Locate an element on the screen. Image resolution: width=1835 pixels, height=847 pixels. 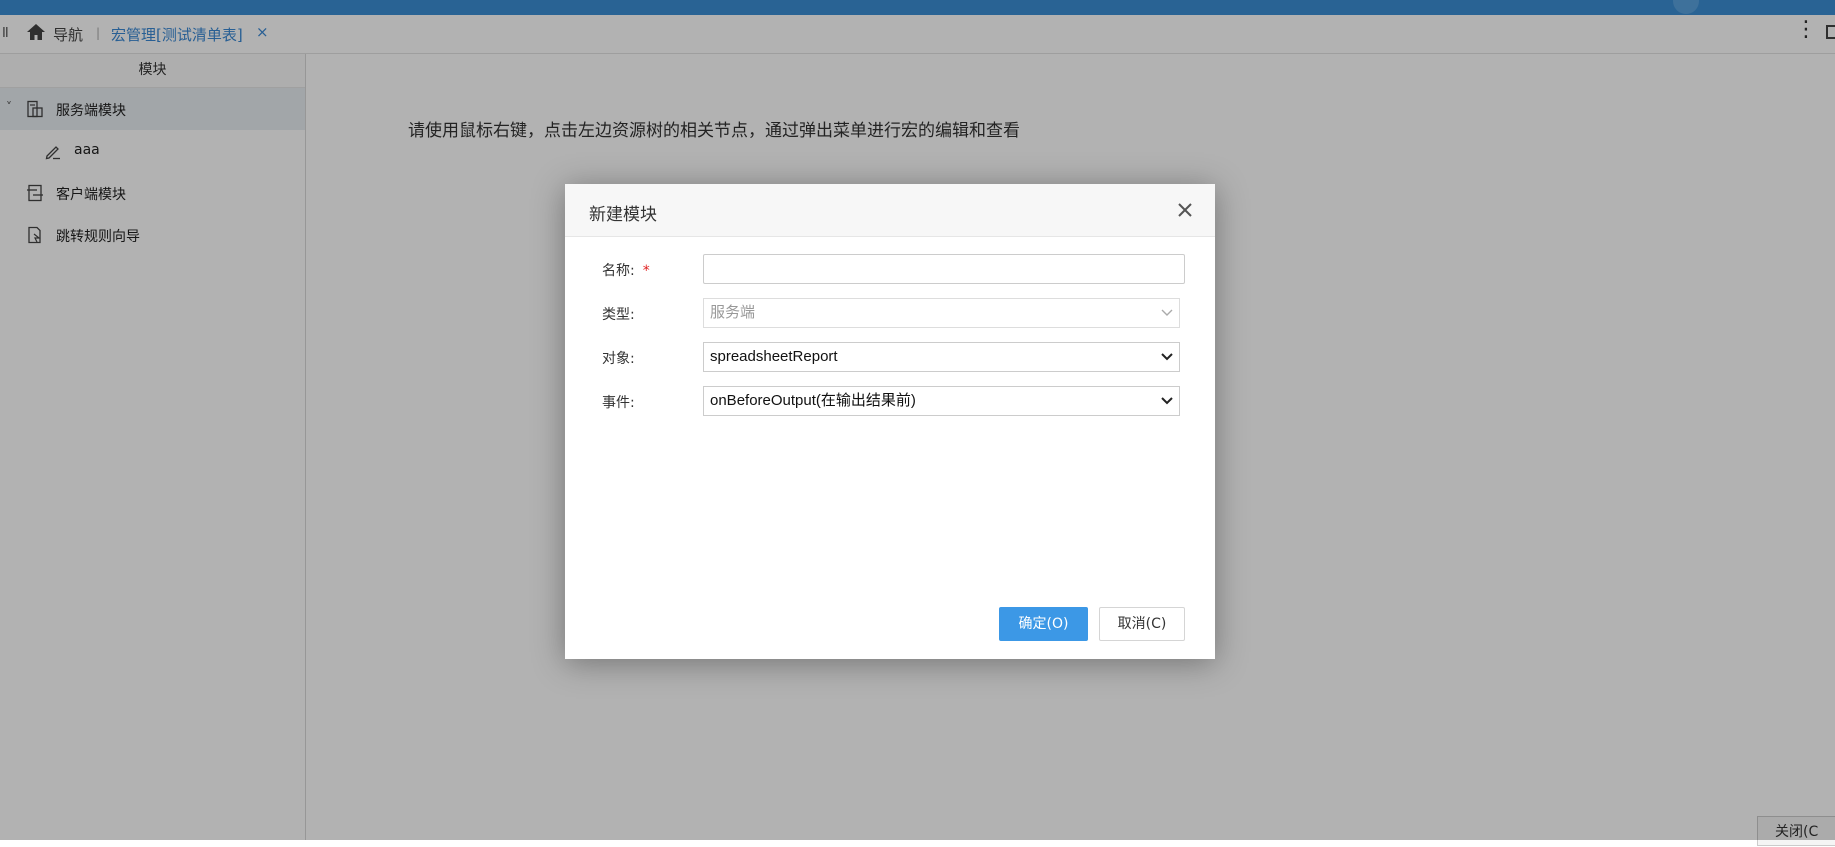
object-select: spreadsheetReport is located at coordinates (941, 357).